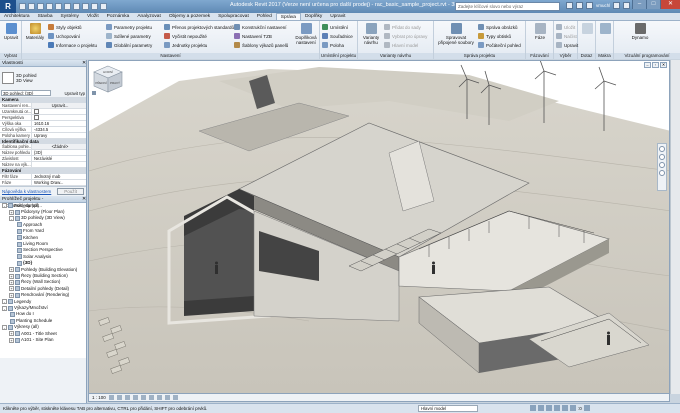  I want to click on ribbon-button: Vybrat pro úpravy, so click(405, 36).